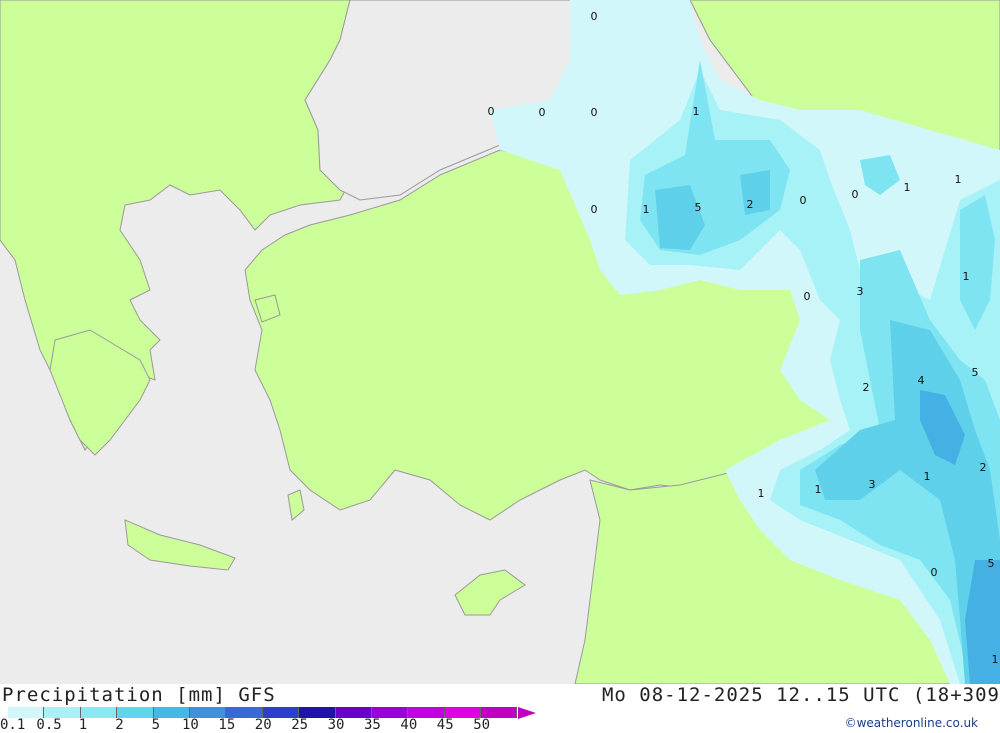 This screenshot has height=733, width=1000. What do you see at coordinates (227, 725) in the screenshot?
I see `legend-tick-label: 15` at bounding box center [227, 725].